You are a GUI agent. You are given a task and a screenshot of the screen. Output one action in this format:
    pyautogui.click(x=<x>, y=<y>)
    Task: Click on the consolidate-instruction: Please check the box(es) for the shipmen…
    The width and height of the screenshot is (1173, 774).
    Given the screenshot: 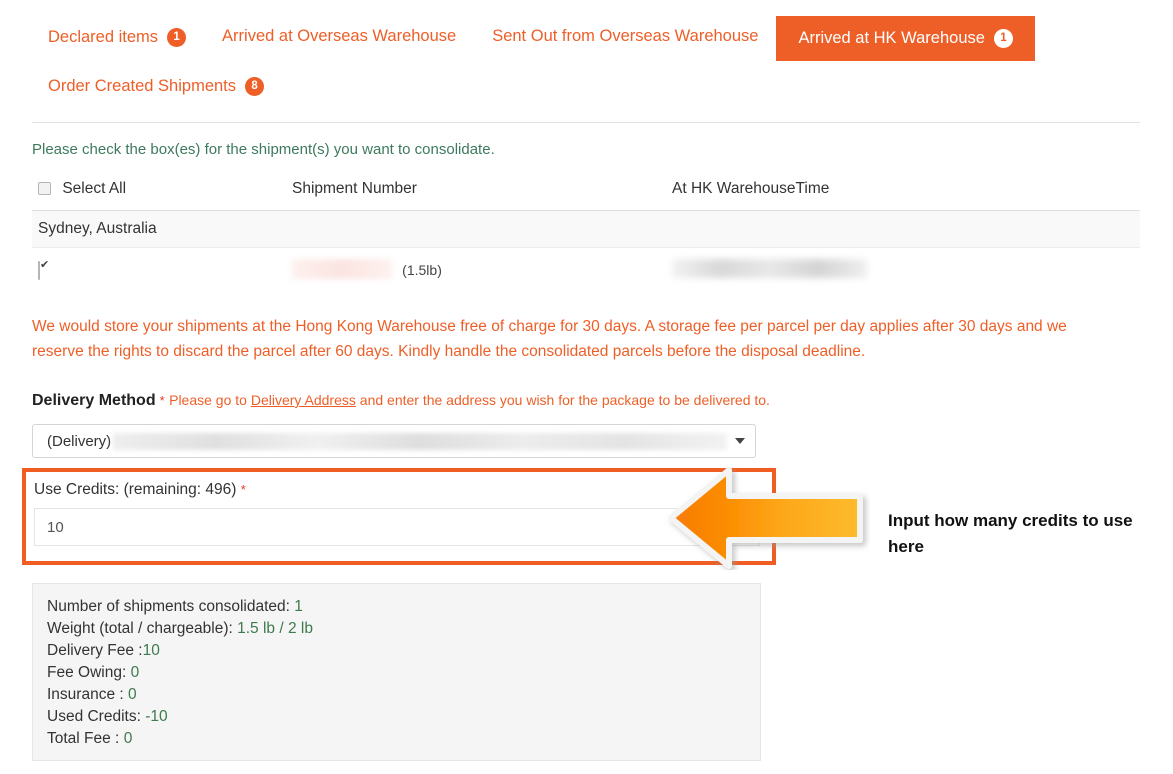 What is the action you would take?
    pyautogui.click(x=263, y=149)
    